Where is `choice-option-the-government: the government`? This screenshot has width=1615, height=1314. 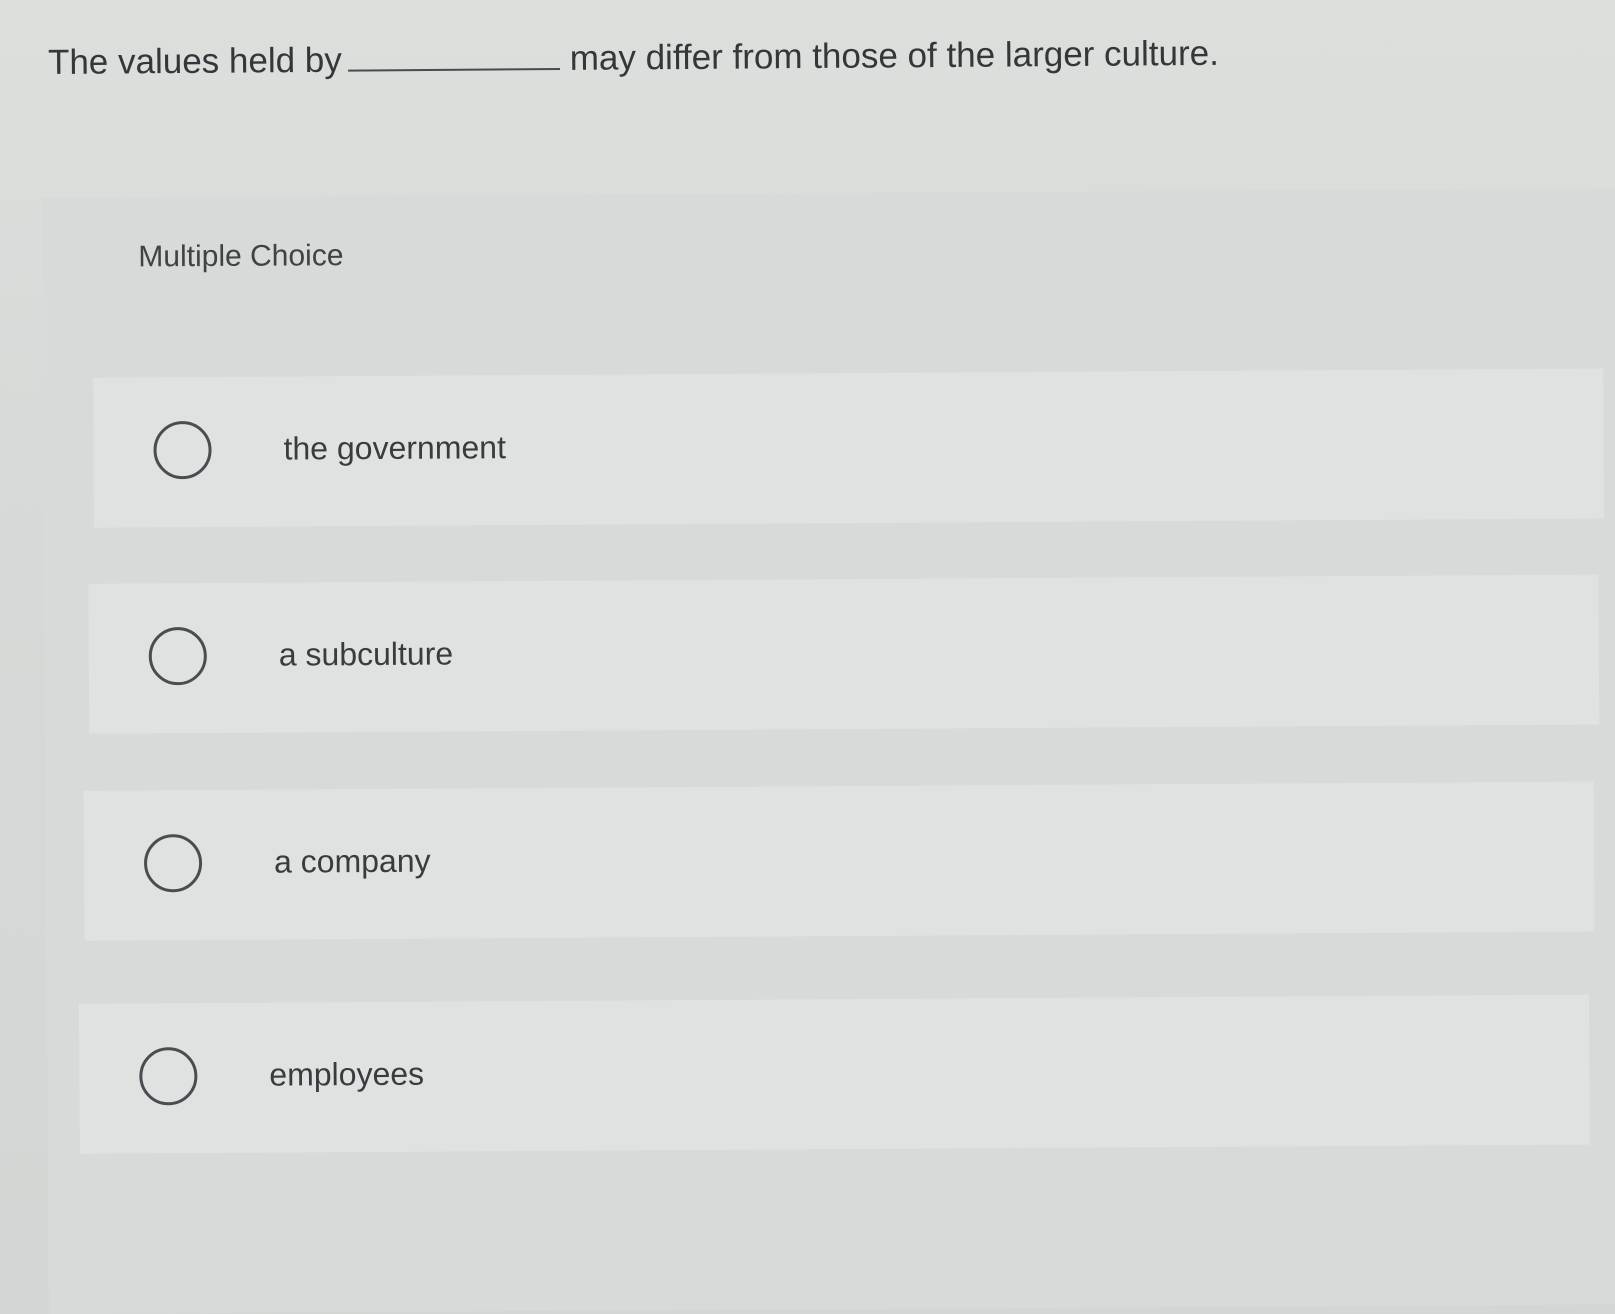
choice-option-the-government: the government is located at coordinates (848, 448).